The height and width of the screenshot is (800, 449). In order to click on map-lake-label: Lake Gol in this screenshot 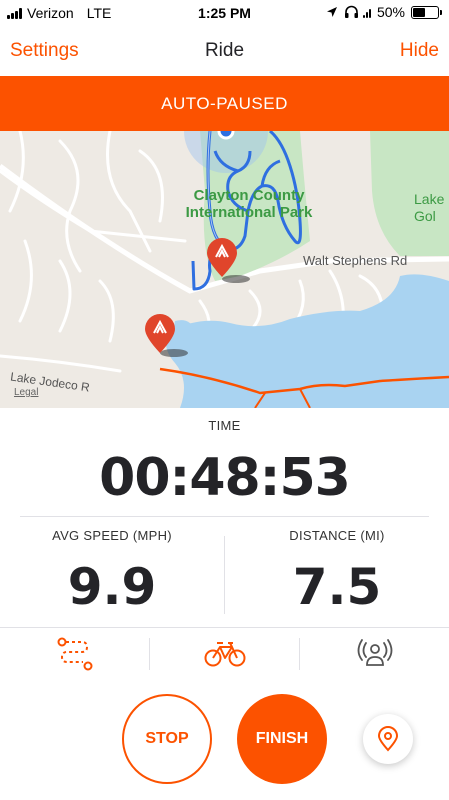, I will do `click(429, 207)`.